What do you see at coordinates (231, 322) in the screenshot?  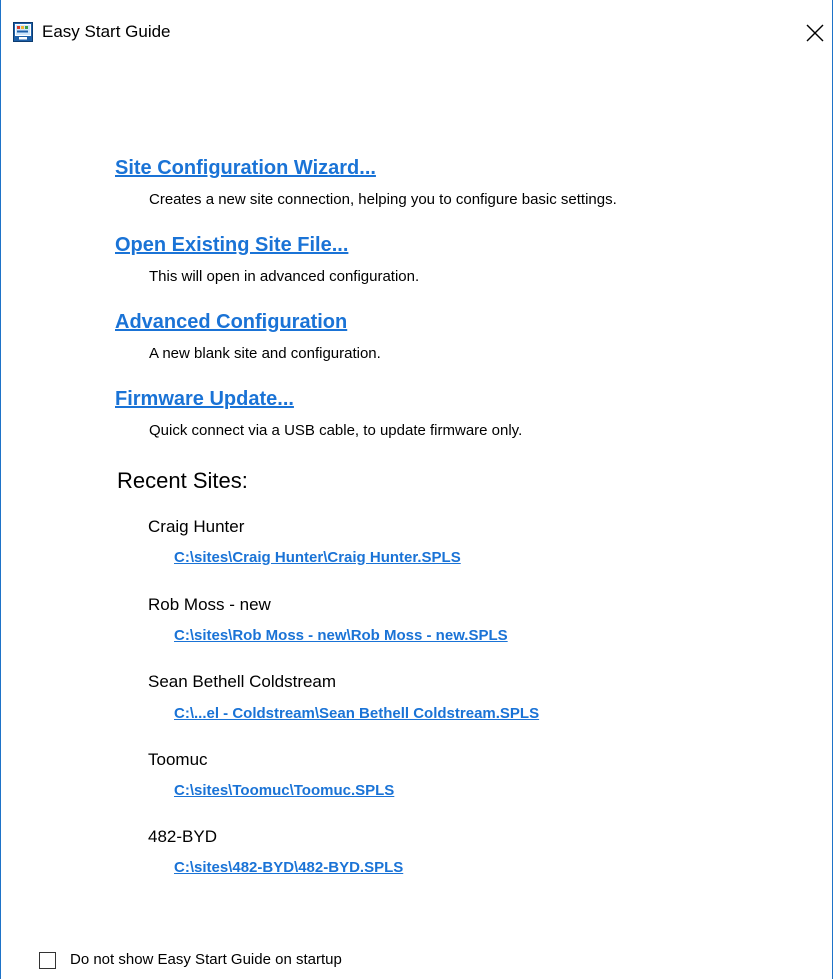 I see `advanced-configuration-link: Advanced Configuration` at bounding box center [231, 322].